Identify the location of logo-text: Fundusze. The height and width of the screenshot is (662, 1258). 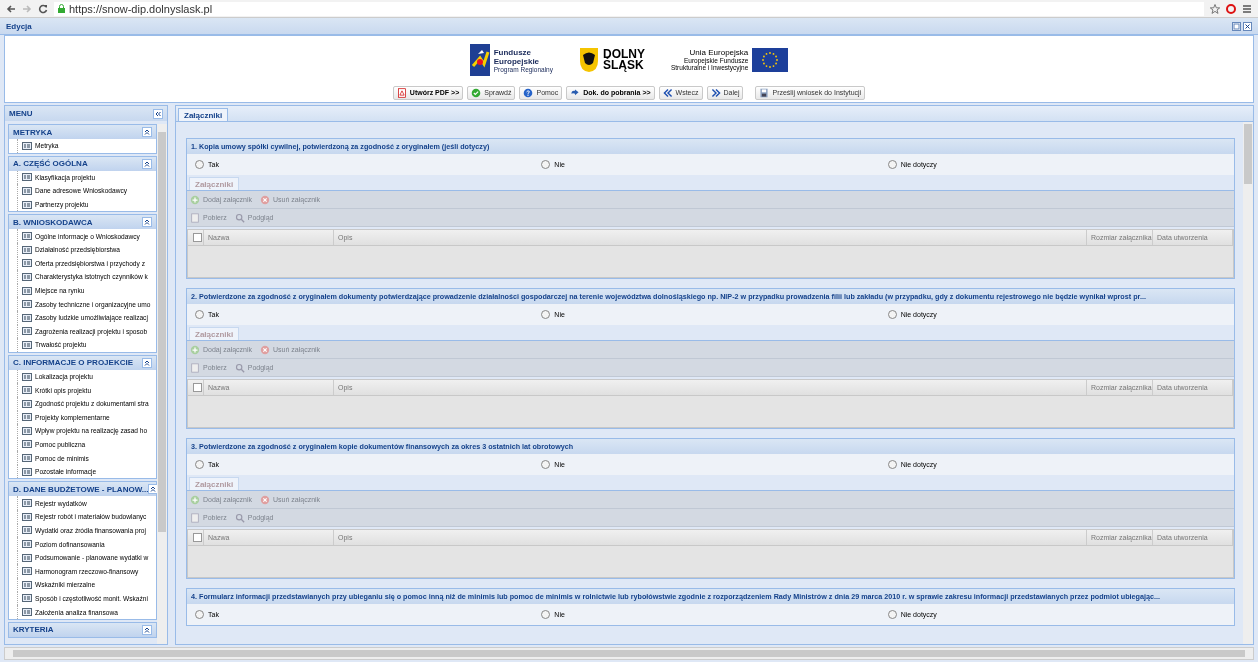
(513, 52).